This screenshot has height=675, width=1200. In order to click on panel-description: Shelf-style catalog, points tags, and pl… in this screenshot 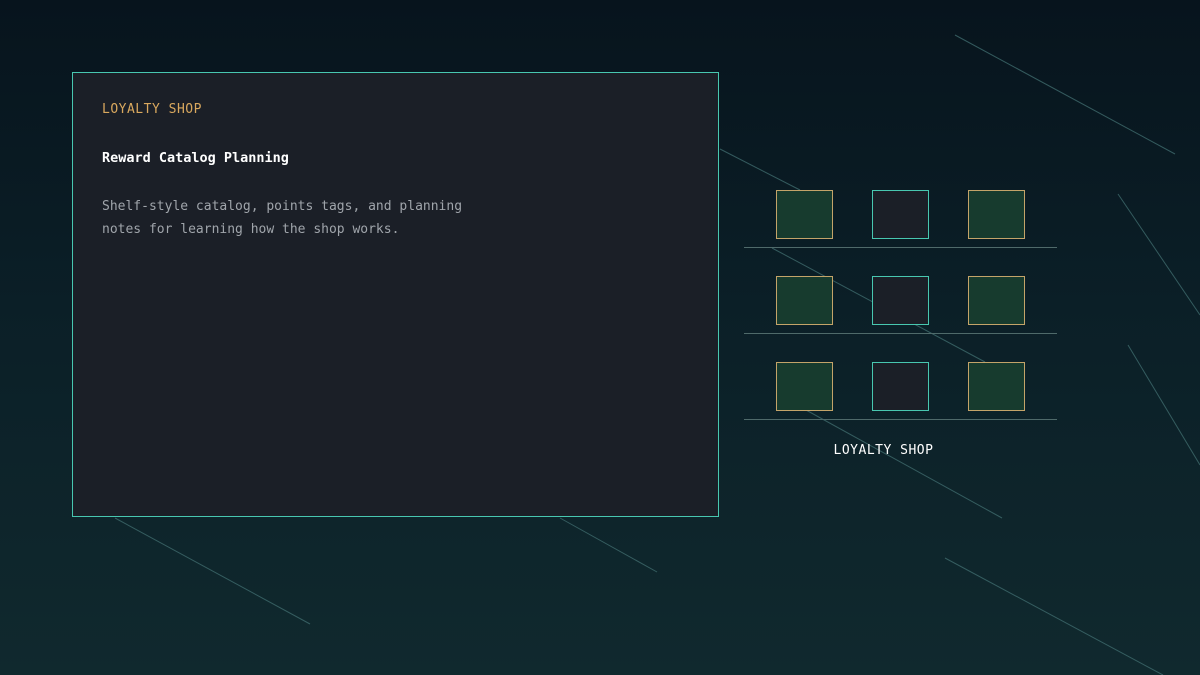, I will do `click(282, 218)`.